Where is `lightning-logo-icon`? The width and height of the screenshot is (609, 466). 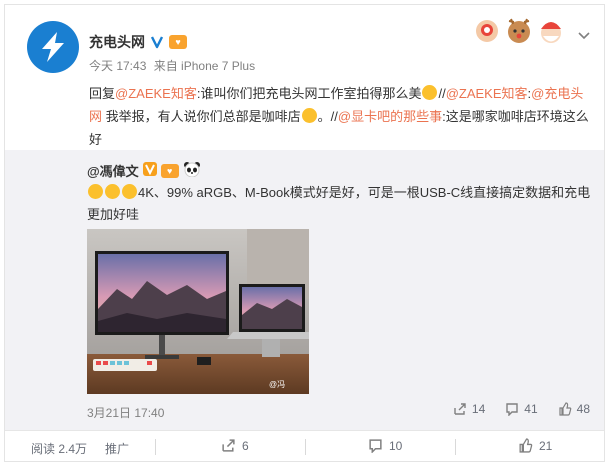 lightning-logo-icon is located at coordinates (53, 47).